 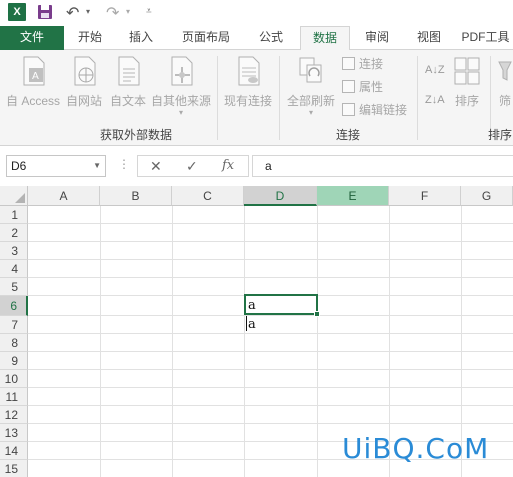 I want to click on filter-button: 筛, so click(x=505, y=82).